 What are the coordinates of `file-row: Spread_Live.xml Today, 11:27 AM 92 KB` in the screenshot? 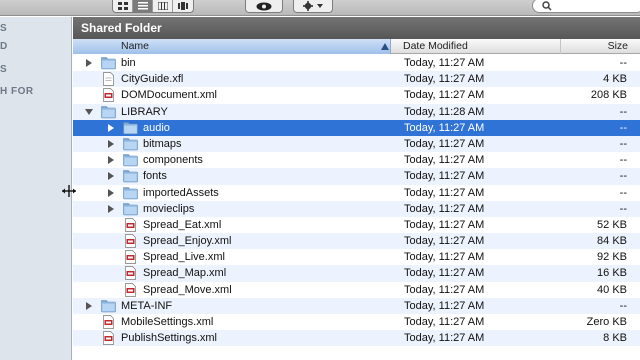 It's located at (356, 257).